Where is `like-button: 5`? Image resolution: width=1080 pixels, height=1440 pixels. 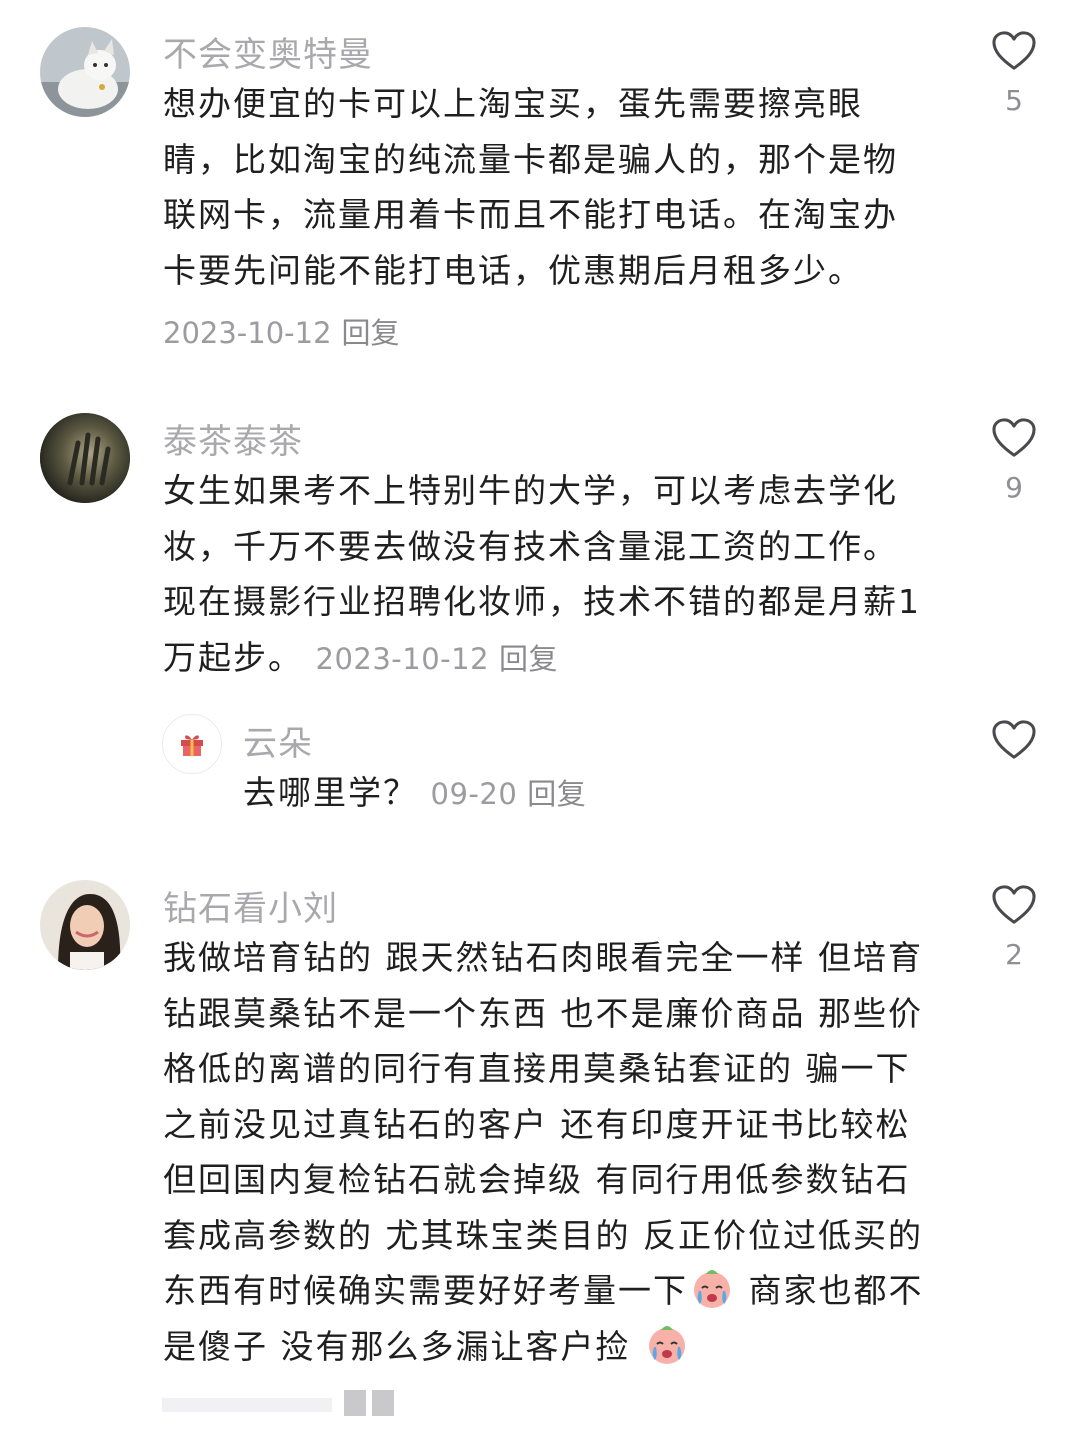
like-button: 5 is located at coordinates (1014, 73).